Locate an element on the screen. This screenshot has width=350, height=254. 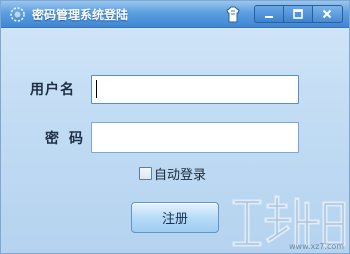
watermark-url: www.xz7.com is located at coordinates (317, 246).